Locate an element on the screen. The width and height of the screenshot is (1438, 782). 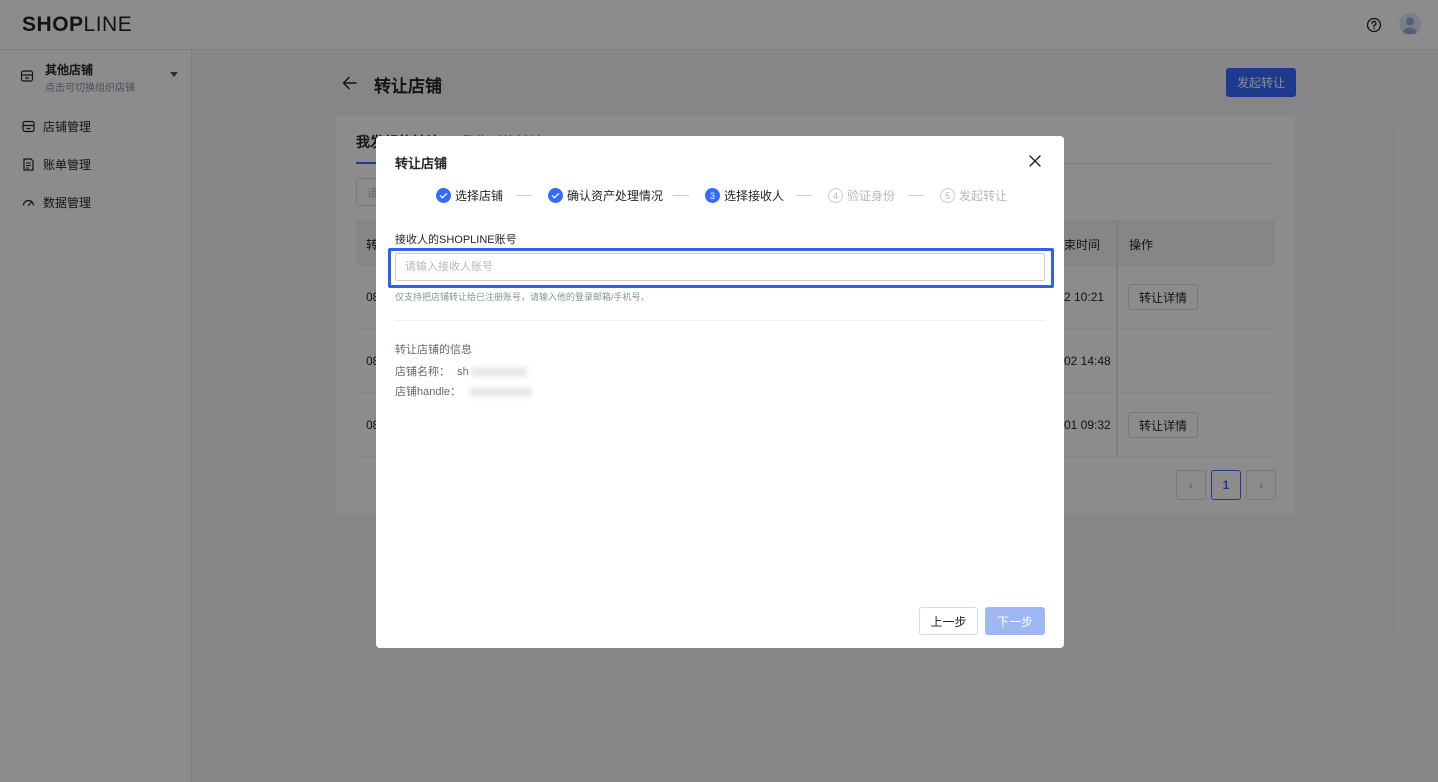
store-info-title: 转让店铺的信息 is located at coordinates (433, 350).